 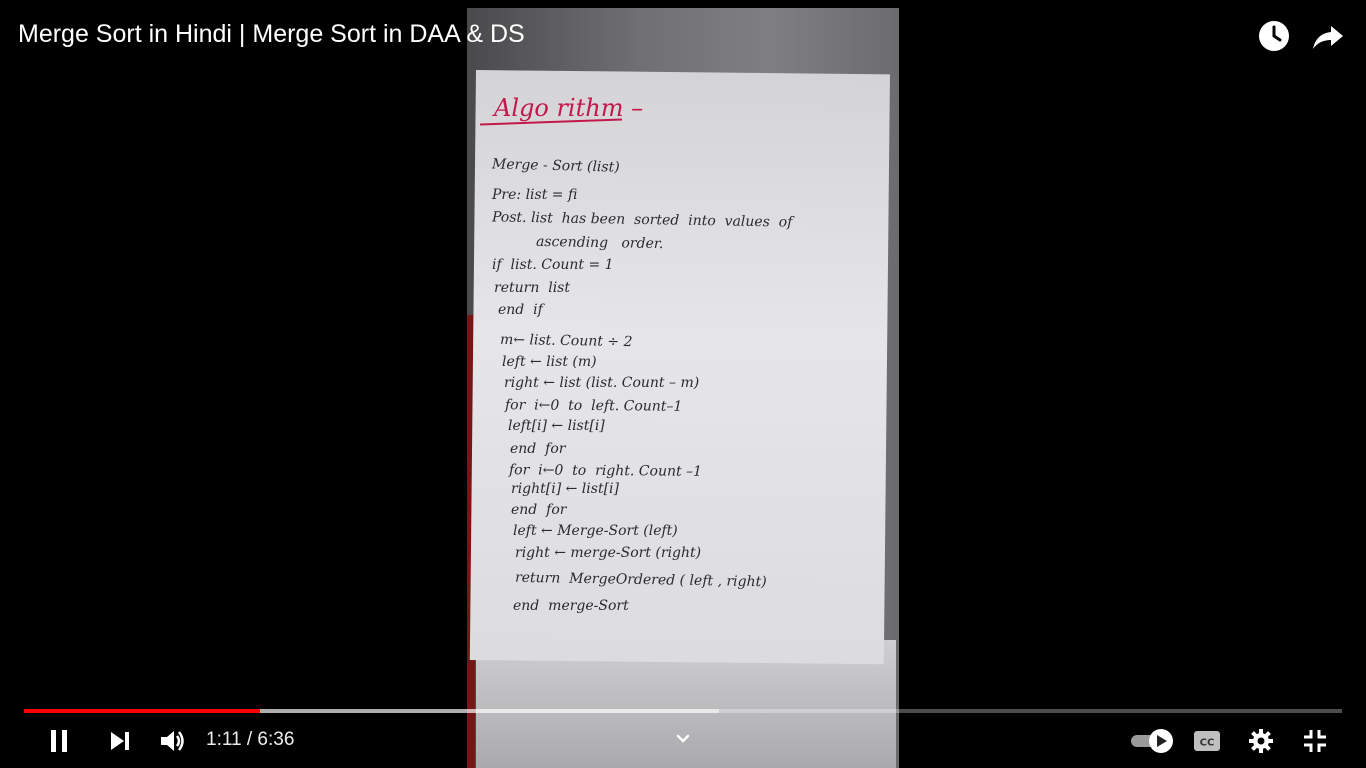 What do you see at coordinates (532, 288) in the screenshot?
I see `notes-line: return list` at bounding box center [532, 288].